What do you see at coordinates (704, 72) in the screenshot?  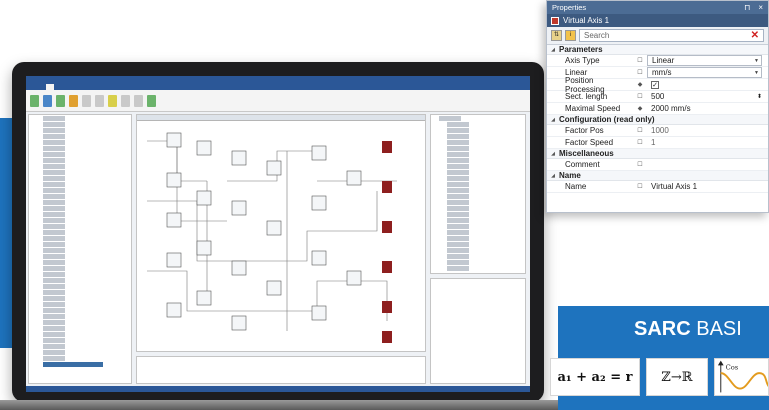 I see `linear-unit-dropdown: mm/s ▼` at bounding box center [704, 72].